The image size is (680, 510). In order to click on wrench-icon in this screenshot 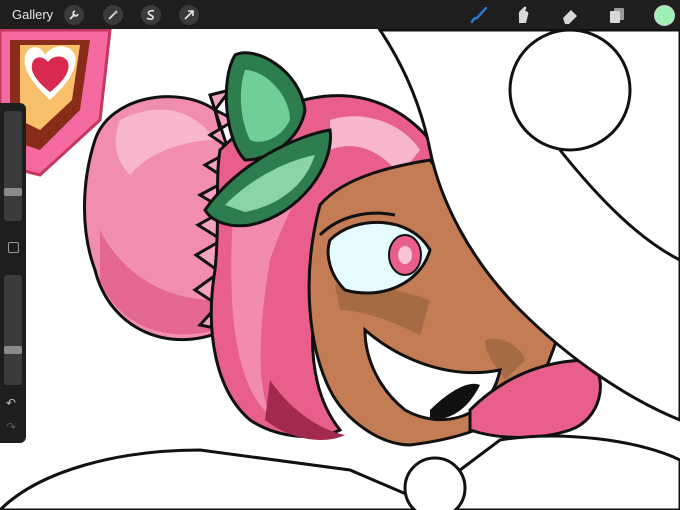, I will do `click(74, 15)`.